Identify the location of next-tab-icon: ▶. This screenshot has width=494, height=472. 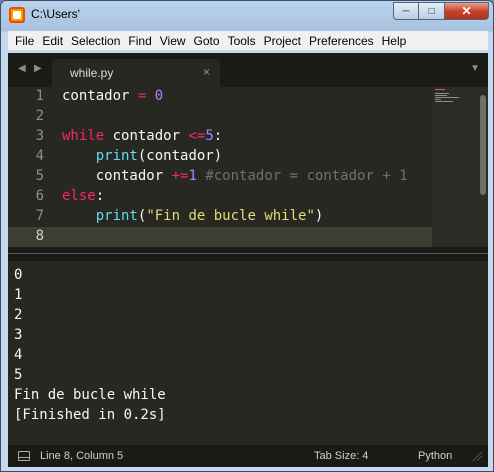
(38, 68).